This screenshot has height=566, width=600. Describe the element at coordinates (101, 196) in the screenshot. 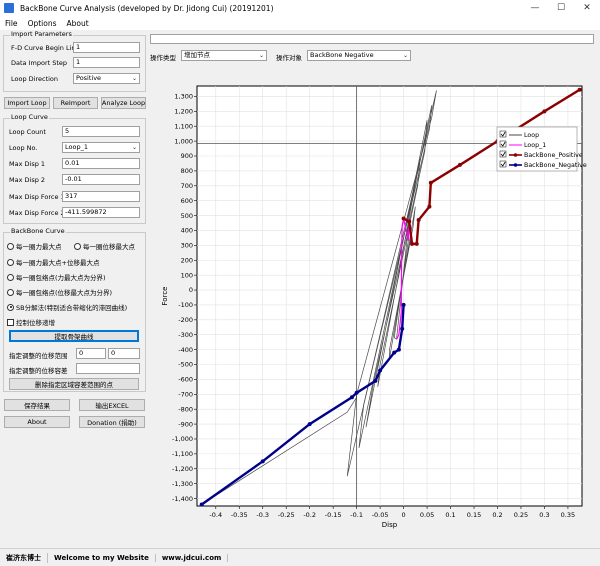

I see `max-force1-input: 317` at that location.